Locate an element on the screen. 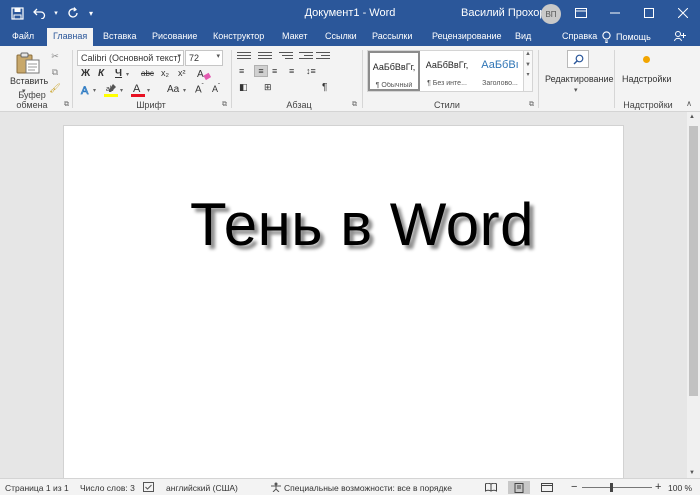 This screenshot has height=495, width=700. clear-formatting-icon: A is located at coordinates (204, 74).